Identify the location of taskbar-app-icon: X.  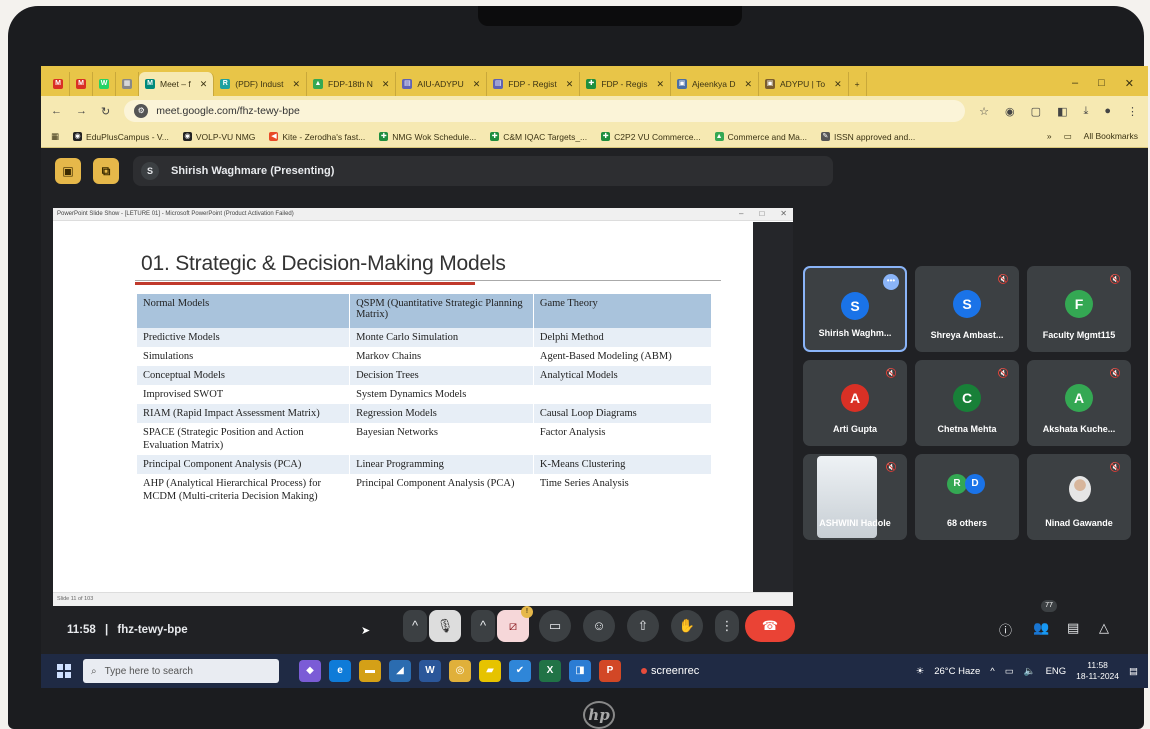
(550, 671).